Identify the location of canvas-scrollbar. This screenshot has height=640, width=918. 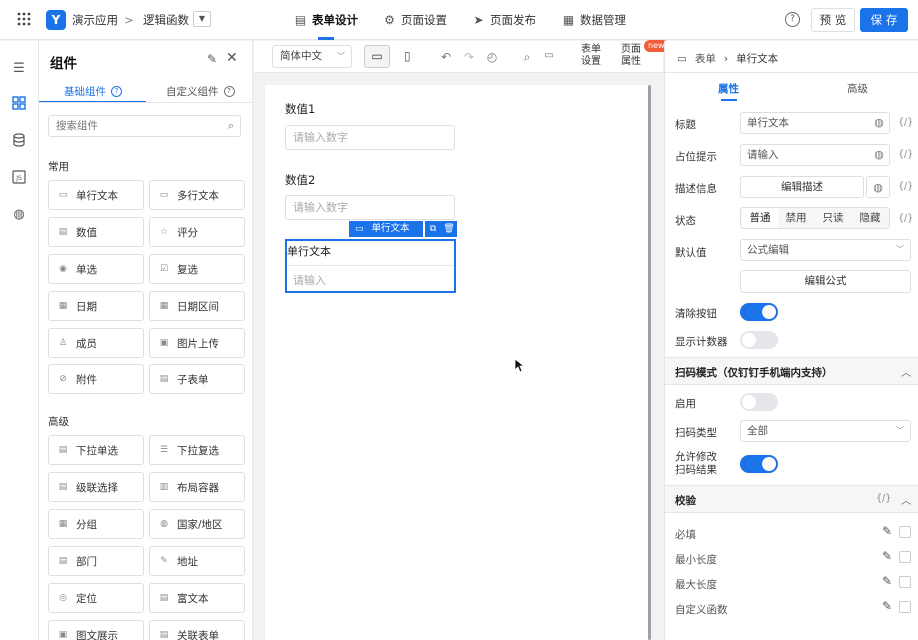
(649, 362).